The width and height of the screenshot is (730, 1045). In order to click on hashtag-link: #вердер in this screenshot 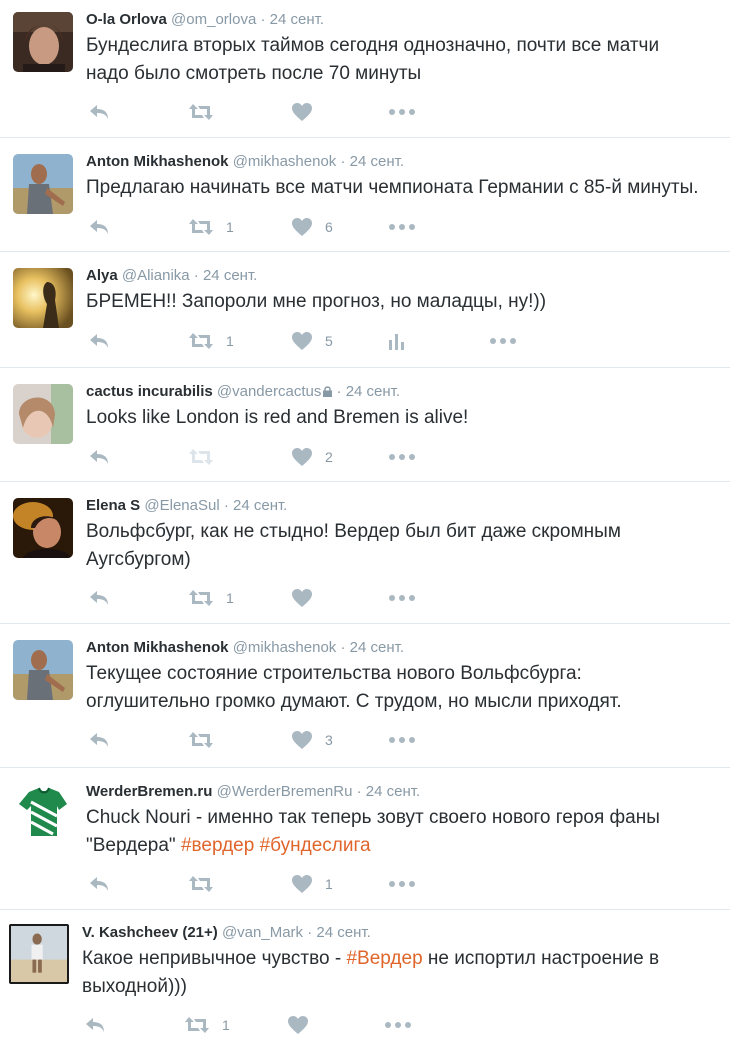, I will do `click(217, 845)`.